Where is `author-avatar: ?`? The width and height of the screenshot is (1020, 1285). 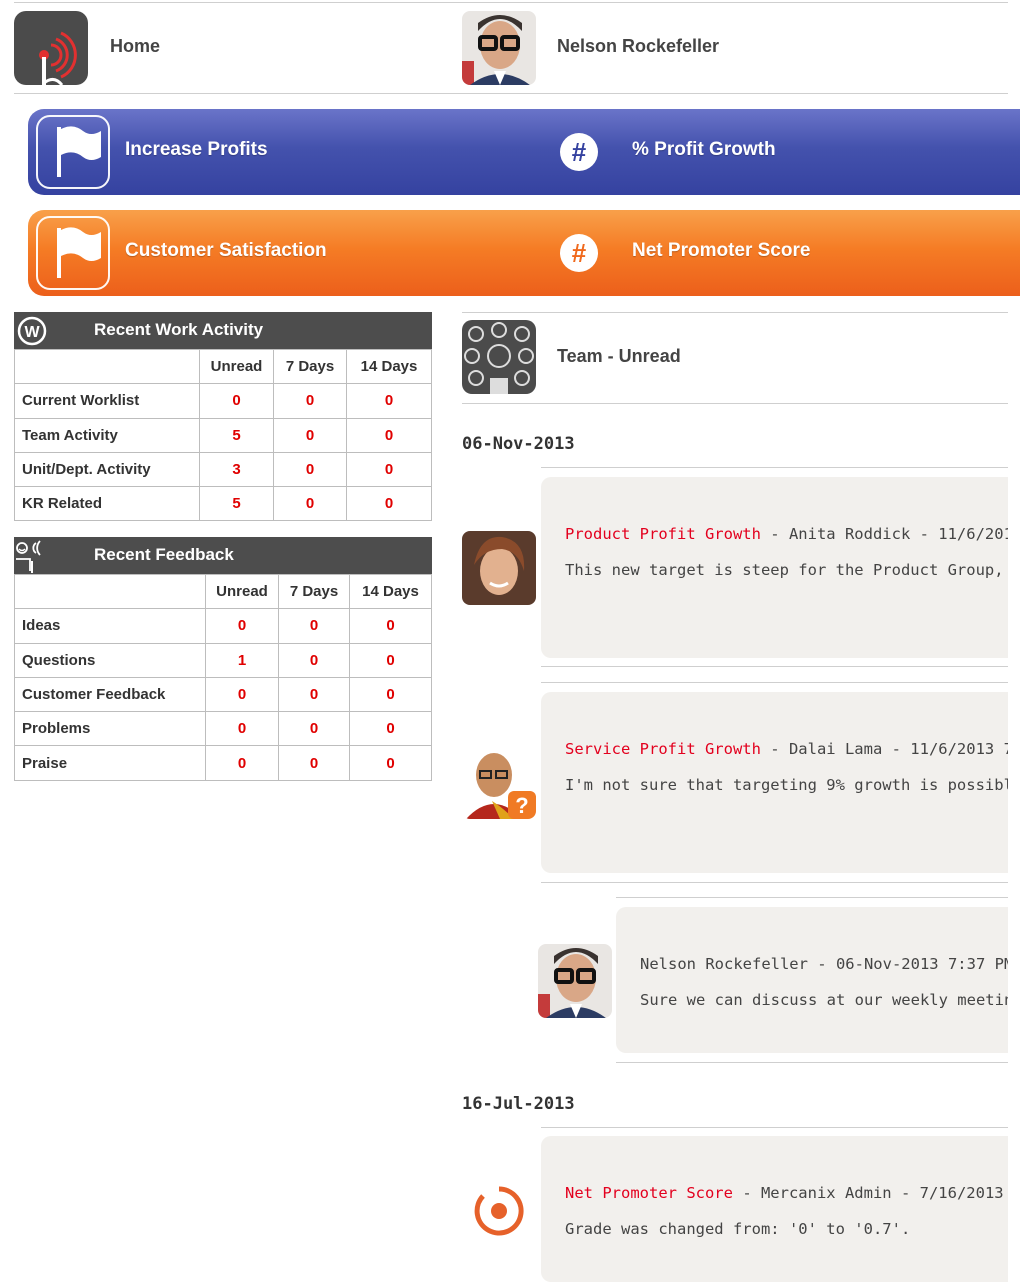 author-avatar: ? is located at coordinates (499, 782).